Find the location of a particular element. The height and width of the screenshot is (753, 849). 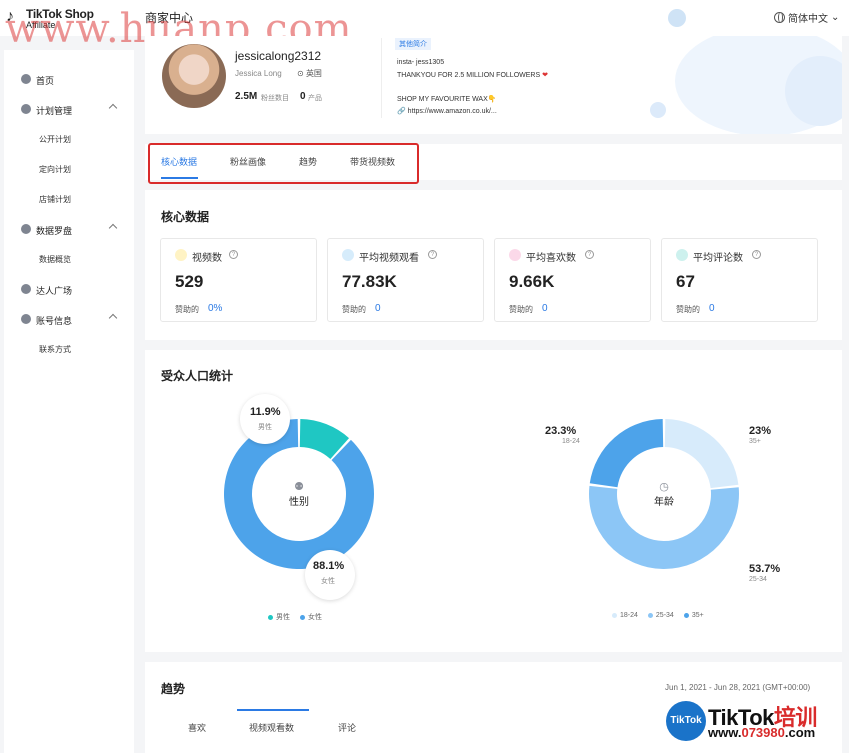

logo-text: TikTok Shop is located at coordinates (60, 14).